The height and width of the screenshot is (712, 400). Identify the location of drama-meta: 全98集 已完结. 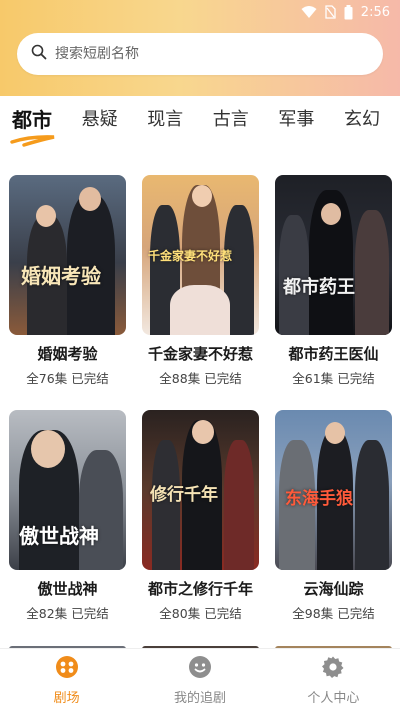
(333, 613).